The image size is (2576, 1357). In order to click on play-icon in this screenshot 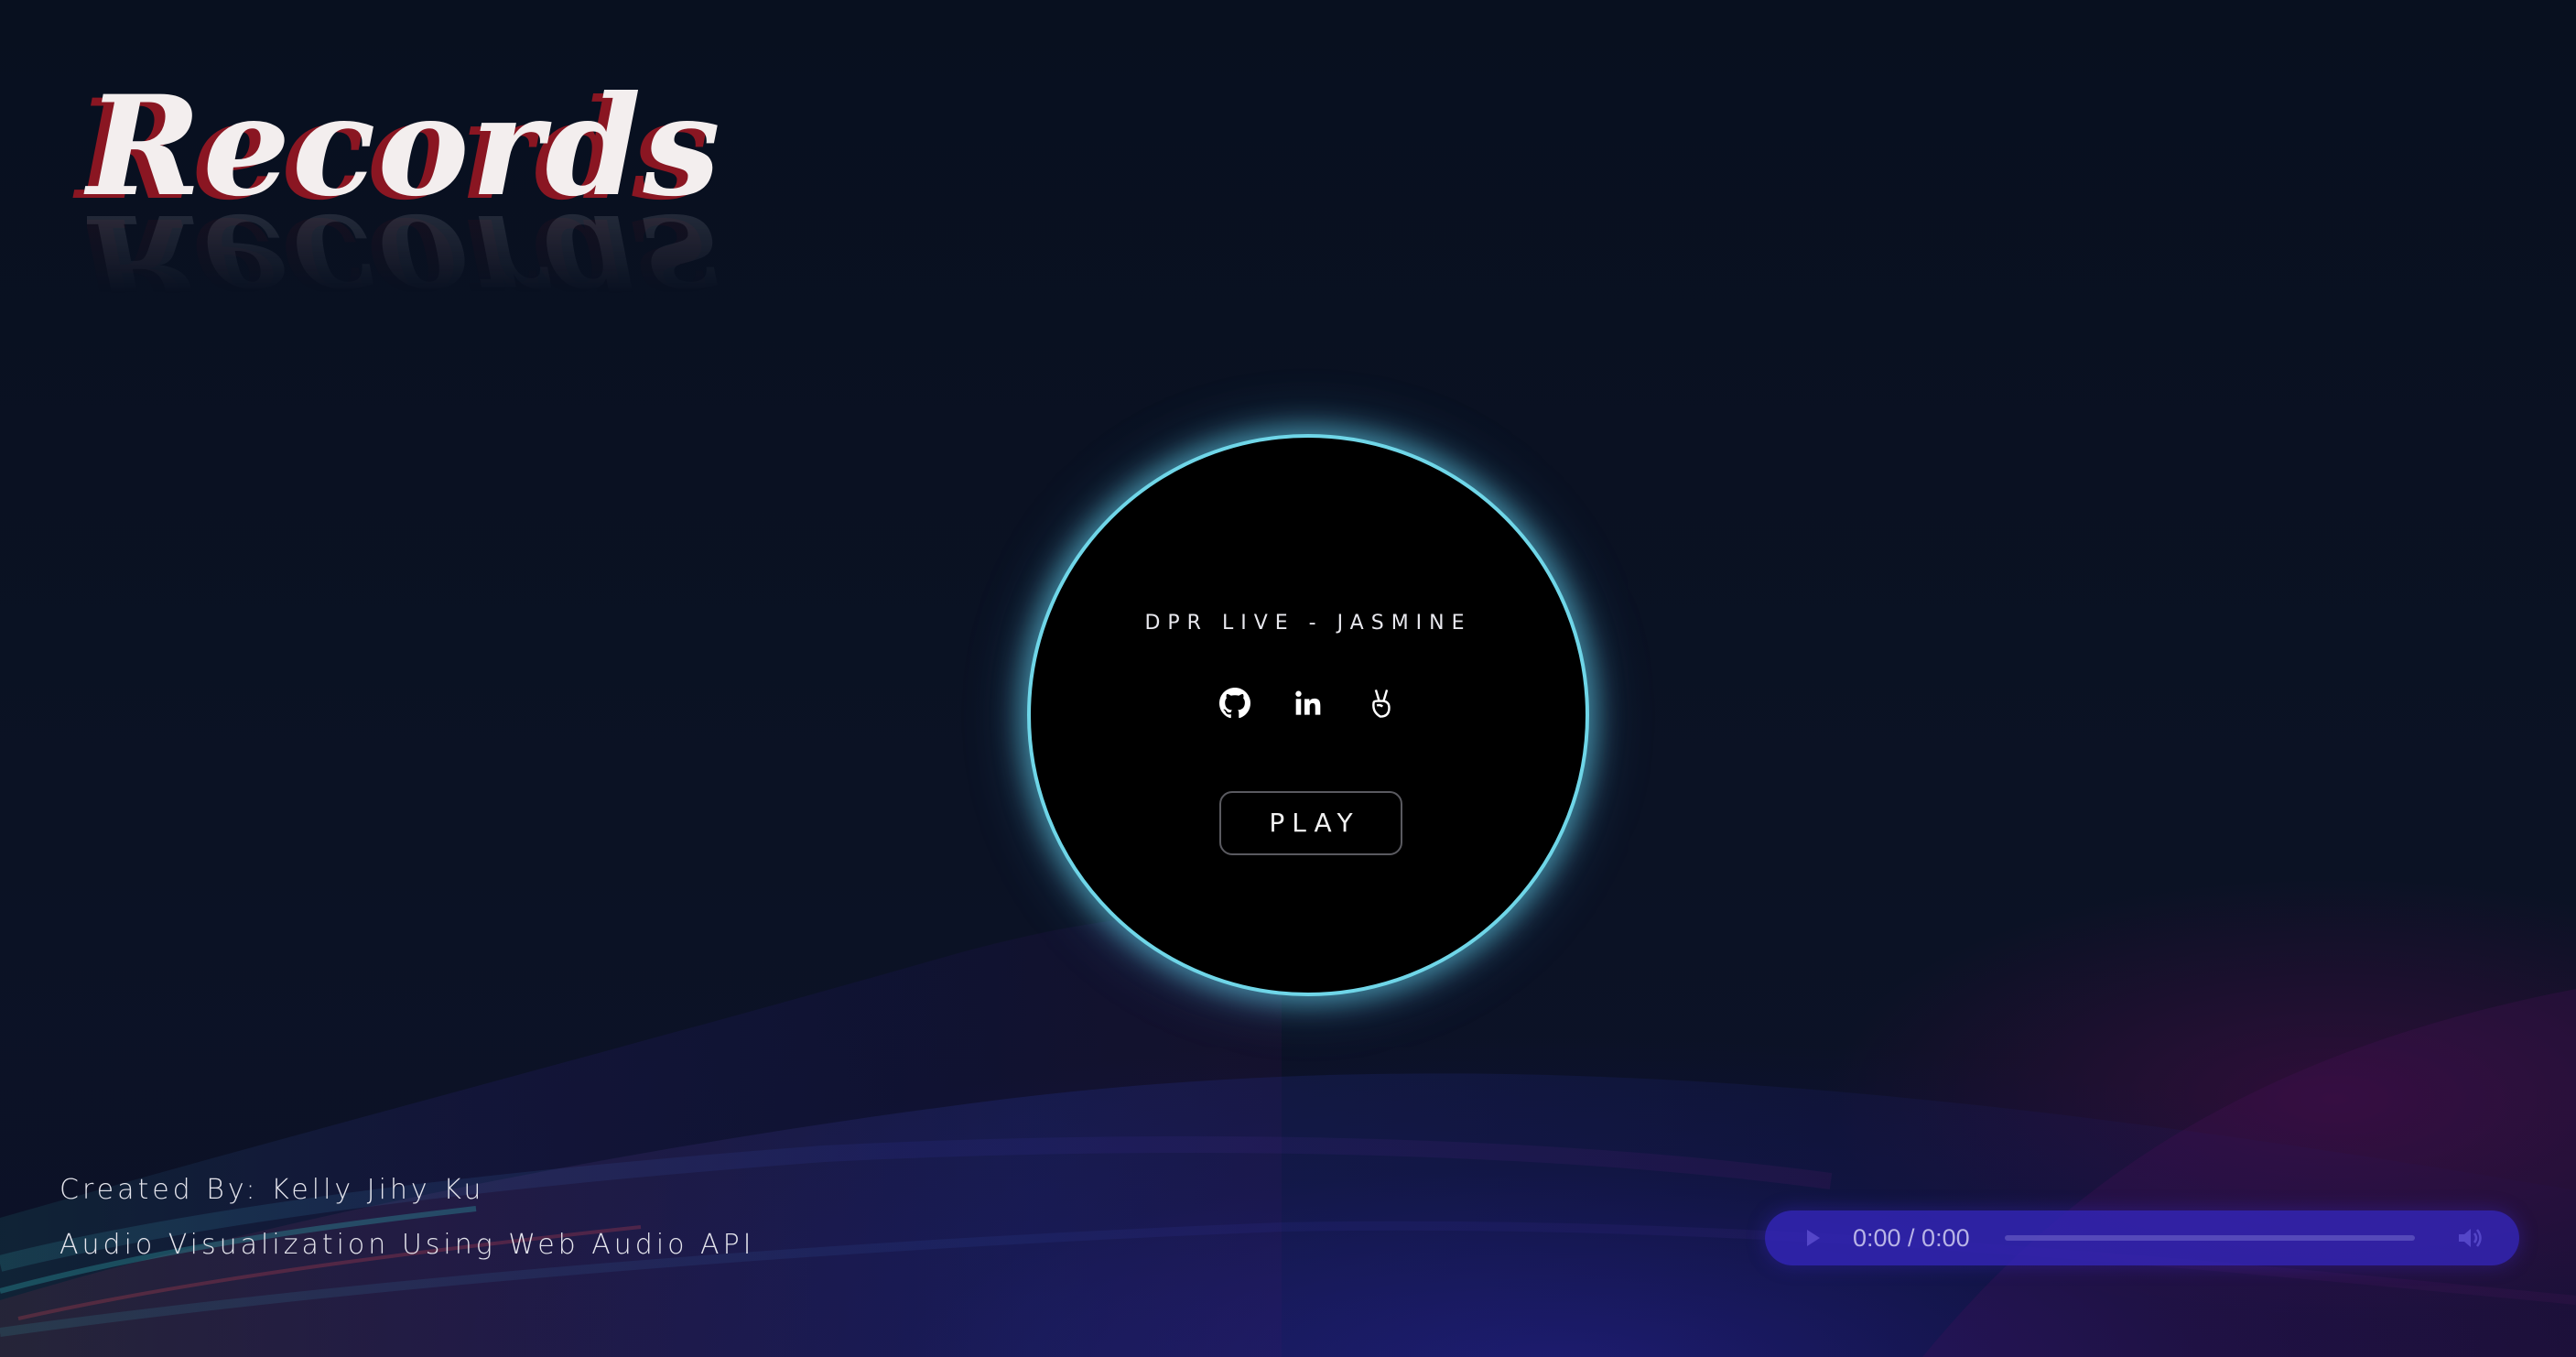, I will do `click(1814, 1238)`.